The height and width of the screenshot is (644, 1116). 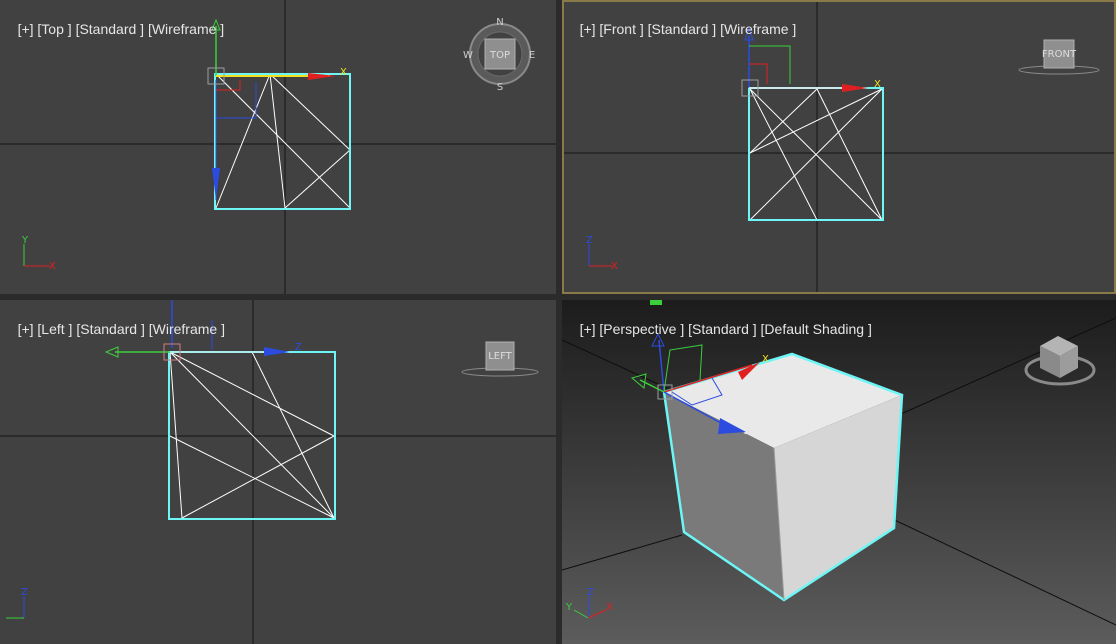 What do you see at coordinates (532, 55) in the screenshot?
I see `svg-text: E` at bounding box center [532, 55].